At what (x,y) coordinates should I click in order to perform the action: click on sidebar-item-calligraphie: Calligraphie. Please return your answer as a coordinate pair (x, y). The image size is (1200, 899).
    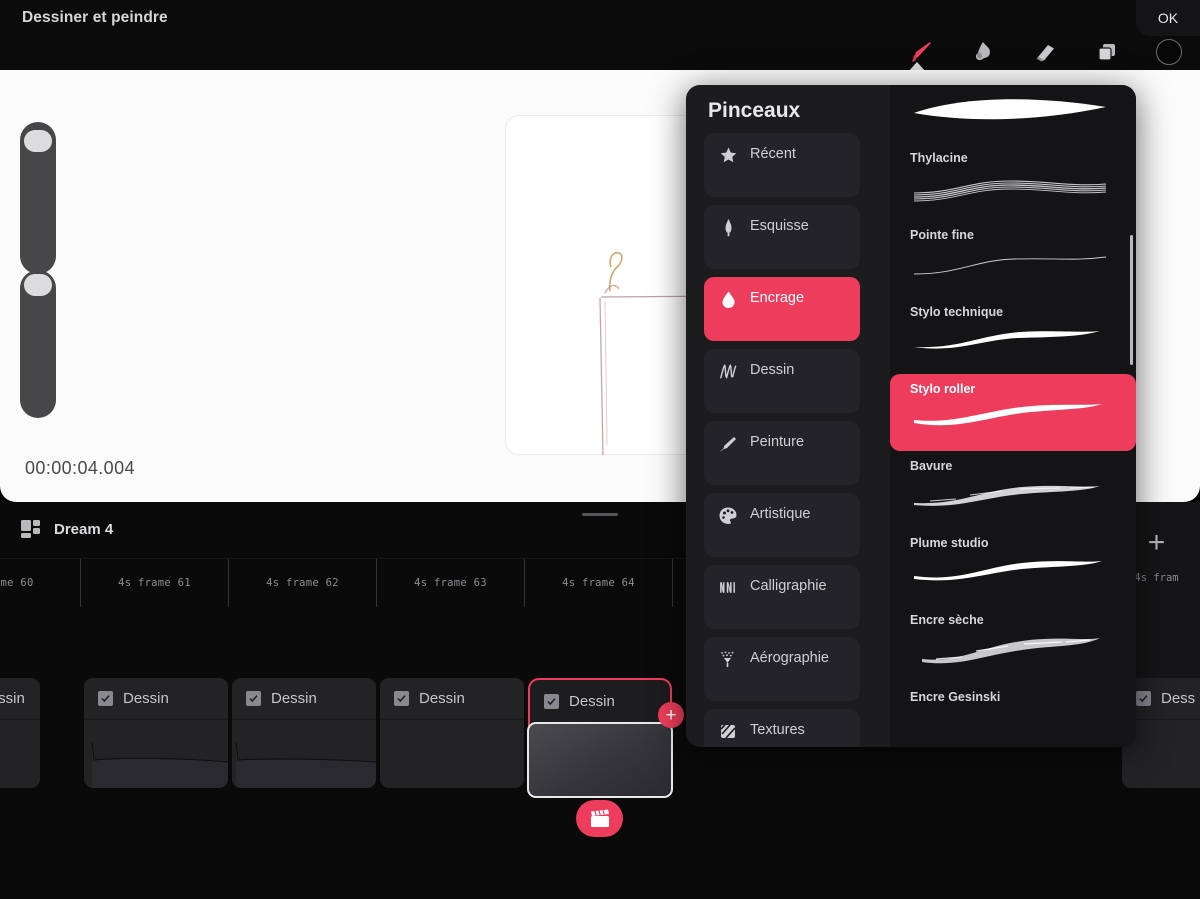
    Looking at the image, I should click on (782, 597).